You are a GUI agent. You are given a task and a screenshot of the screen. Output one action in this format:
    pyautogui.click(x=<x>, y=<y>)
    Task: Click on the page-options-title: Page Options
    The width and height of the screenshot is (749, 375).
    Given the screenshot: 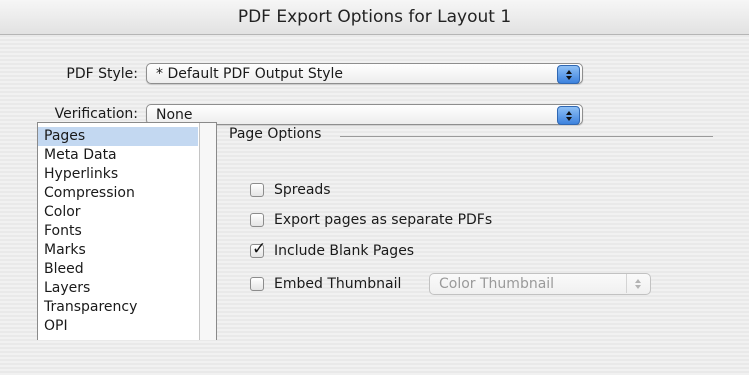 What is the action you would take?
    pyautogui.click(x=275, y=134)
    